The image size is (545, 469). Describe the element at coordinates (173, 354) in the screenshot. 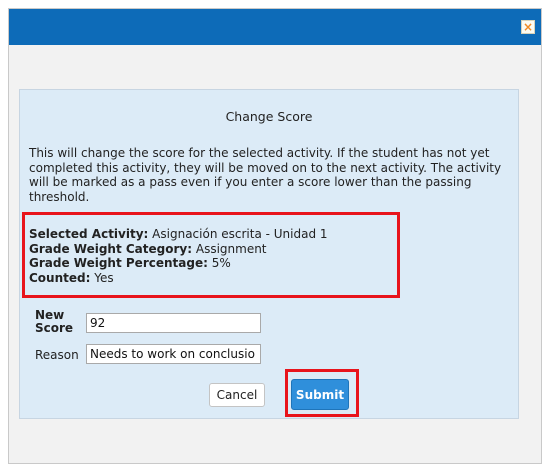

I see `reason-input` at that location.